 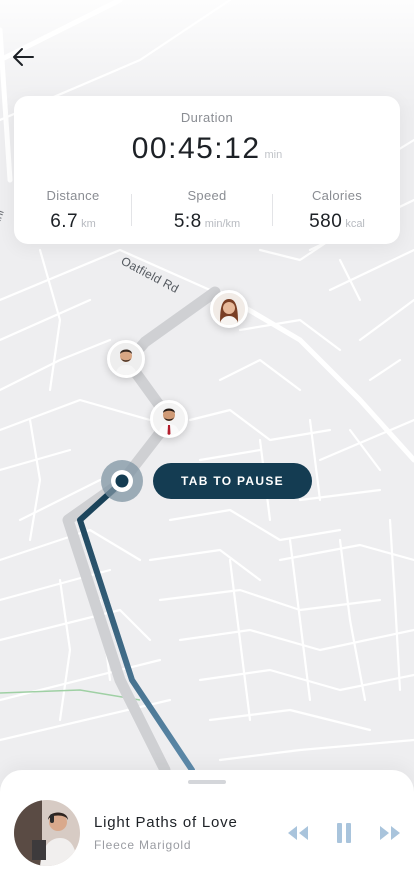 I want to click on avatar-man-tie, so click(x=169, y=419).